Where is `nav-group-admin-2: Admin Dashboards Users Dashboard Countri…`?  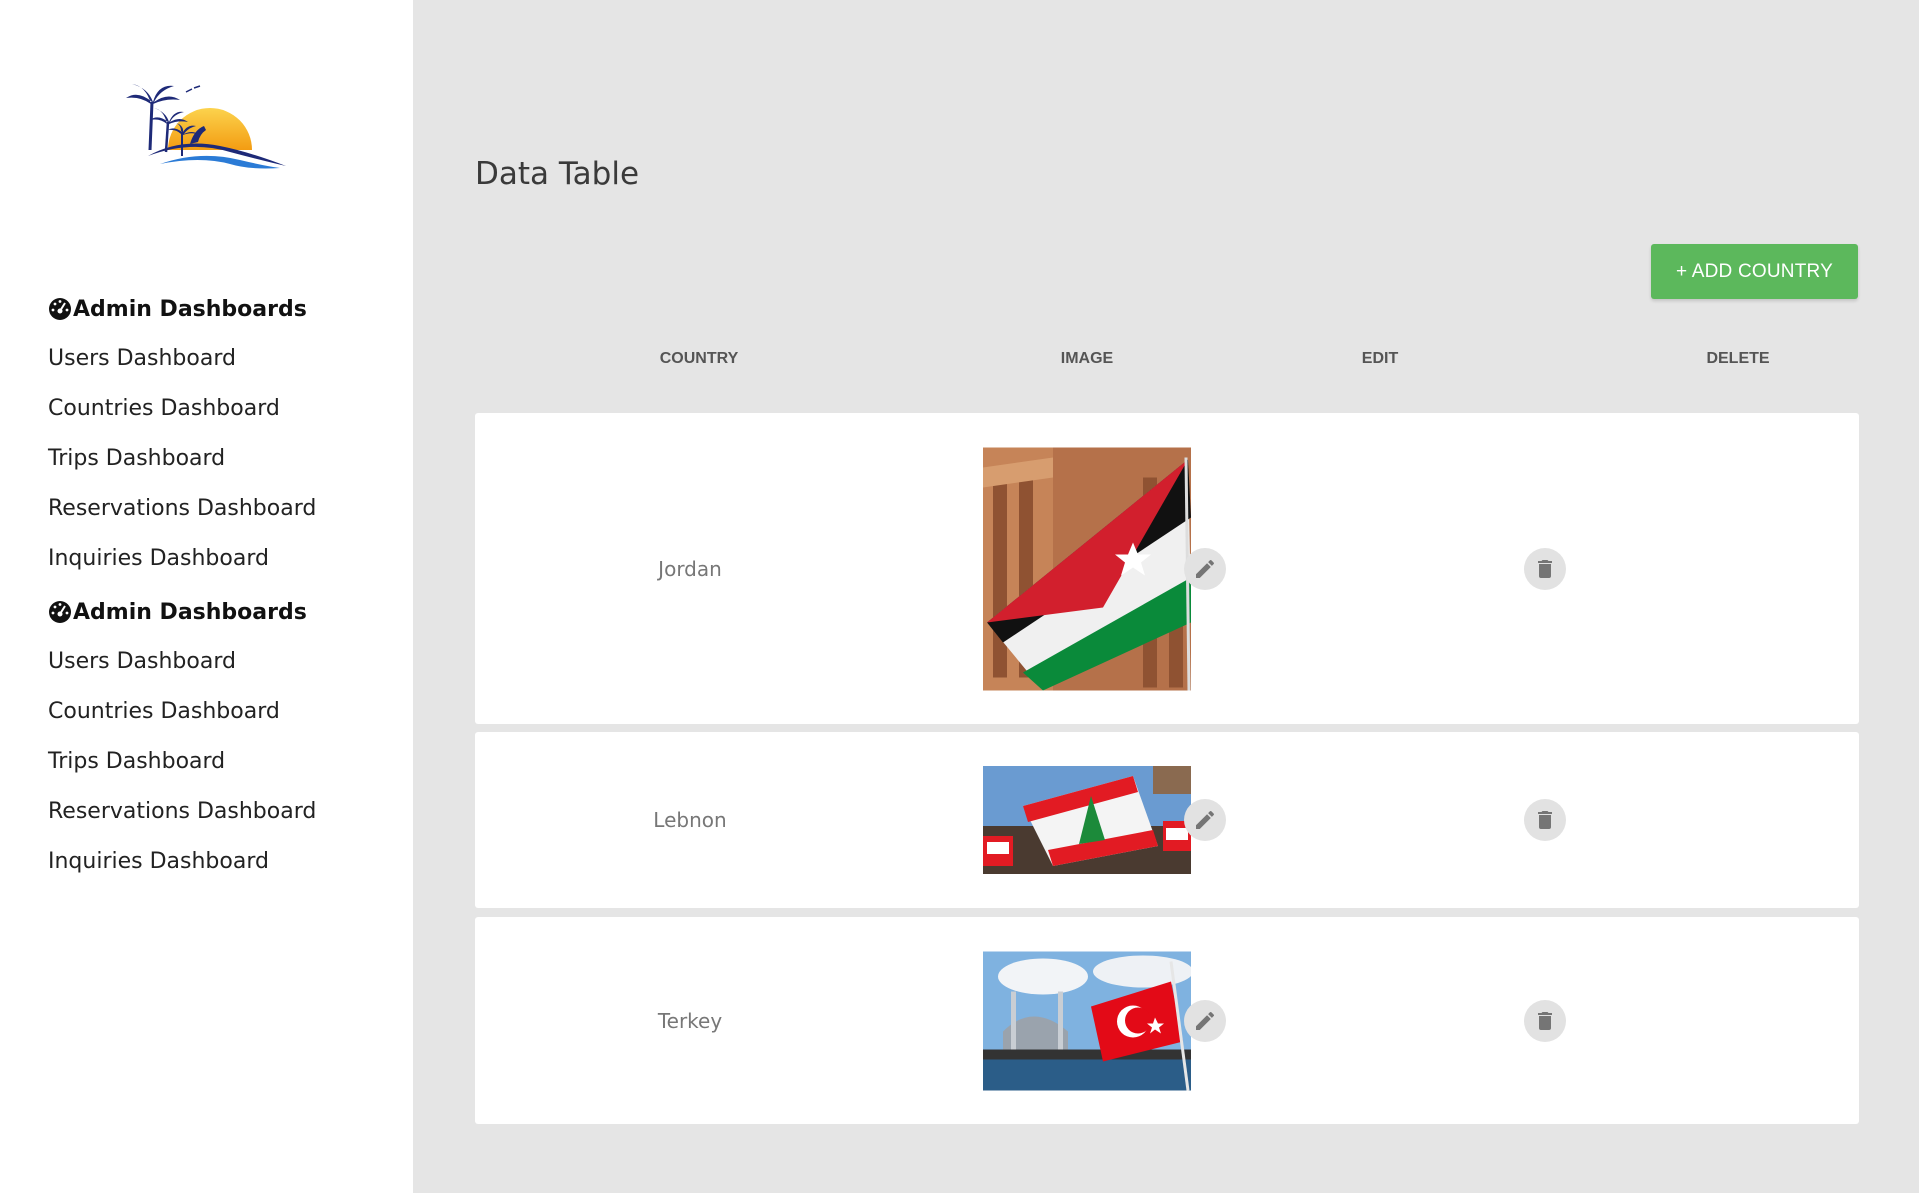 nav-group-admin-2: Admin Dashboards Users Dashboard Countri… is located at coordinates (182, 737).